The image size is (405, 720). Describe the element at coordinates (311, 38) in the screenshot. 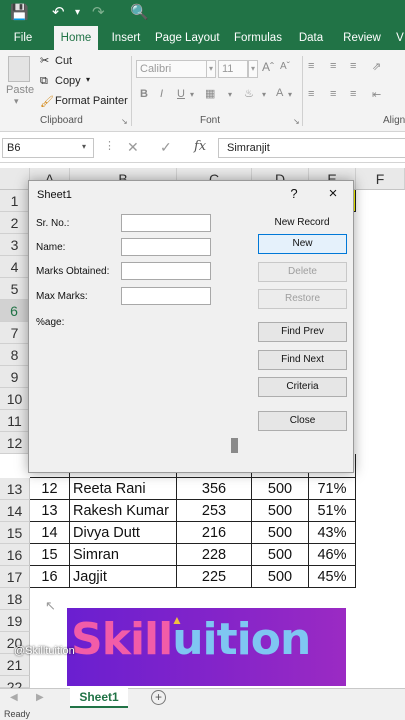

I see `tab-data: Data` at that location.